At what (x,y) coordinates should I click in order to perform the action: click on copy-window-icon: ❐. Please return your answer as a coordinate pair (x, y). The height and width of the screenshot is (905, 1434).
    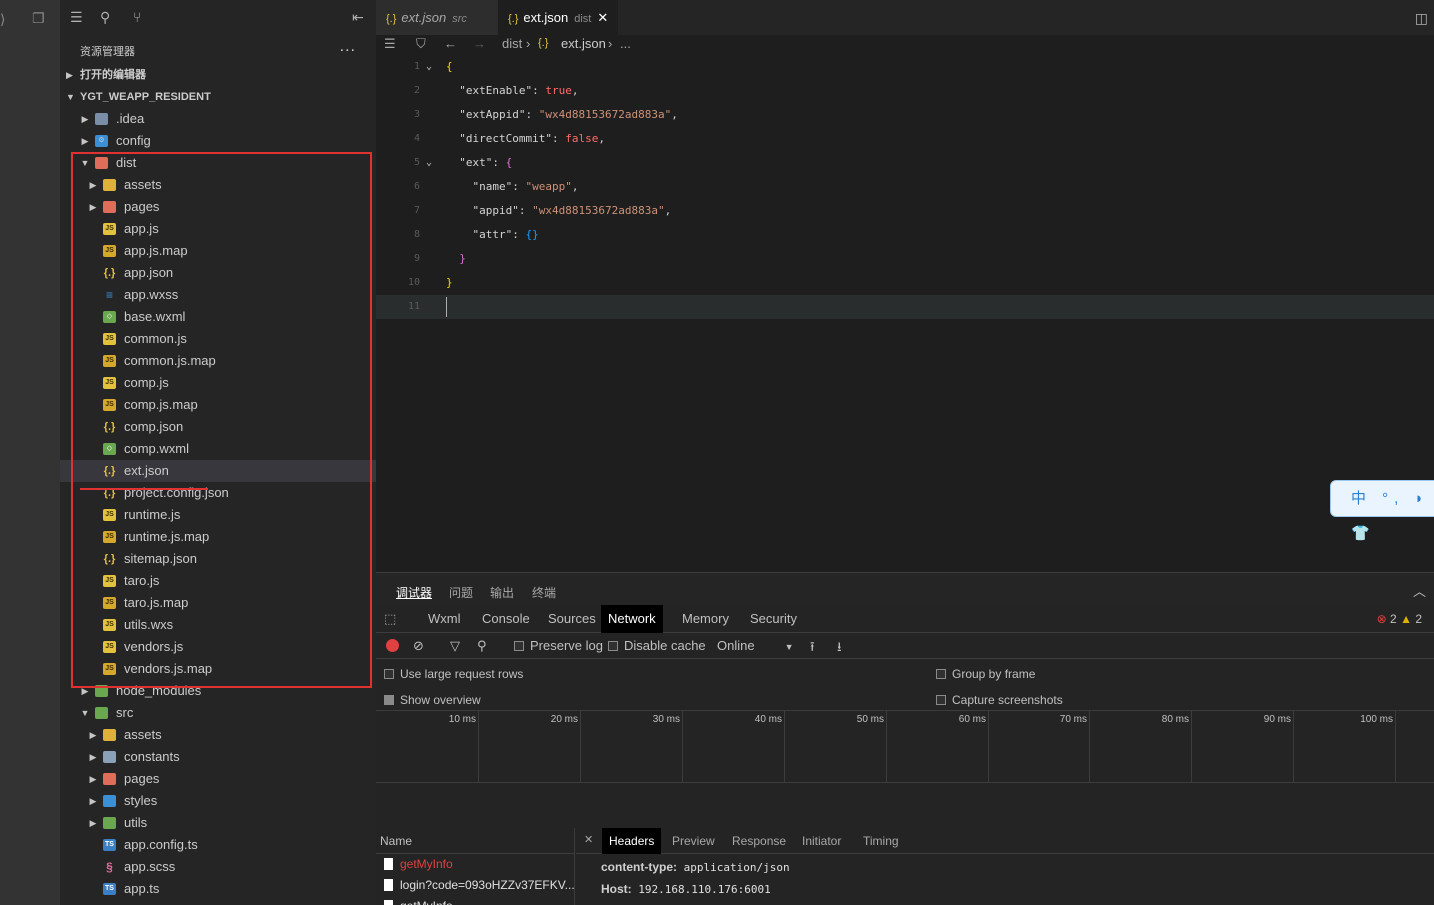
    Looking at the image, I should click on (38, 18).